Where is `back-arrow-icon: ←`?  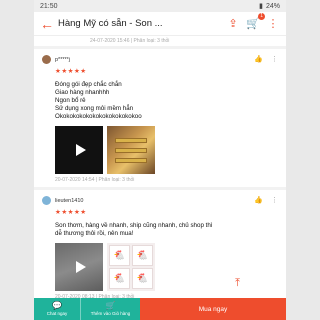
back-arrow-icon: ← is located at coordinates (47, 24).